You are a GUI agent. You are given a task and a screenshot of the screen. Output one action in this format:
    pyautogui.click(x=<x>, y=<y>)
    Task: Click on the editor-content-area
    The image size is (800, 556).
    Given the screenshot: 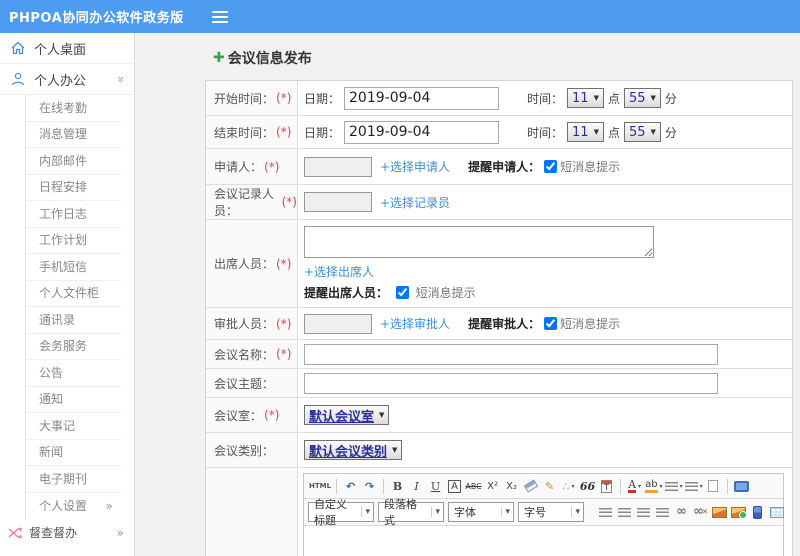 What is the action you would take?
    pyautogui.click(x=543, y=541)
    